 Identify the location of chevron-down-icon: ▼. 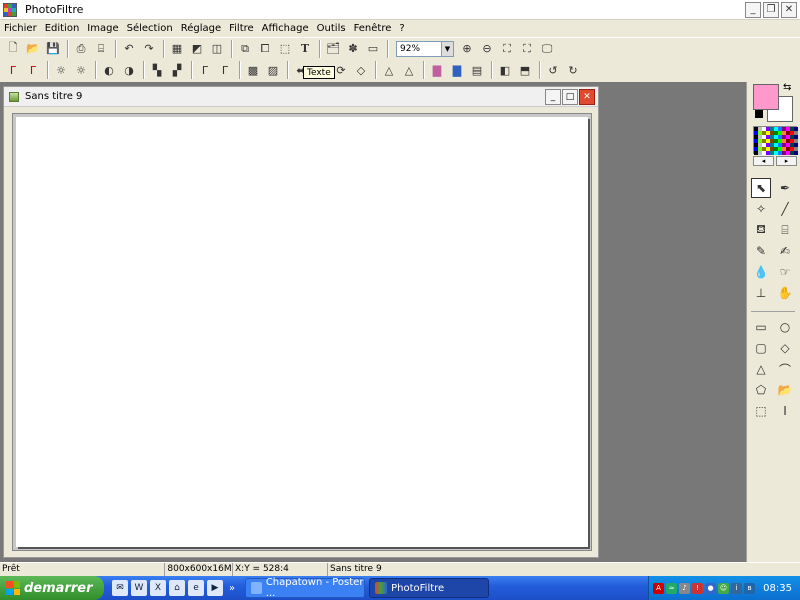
(447, 48).